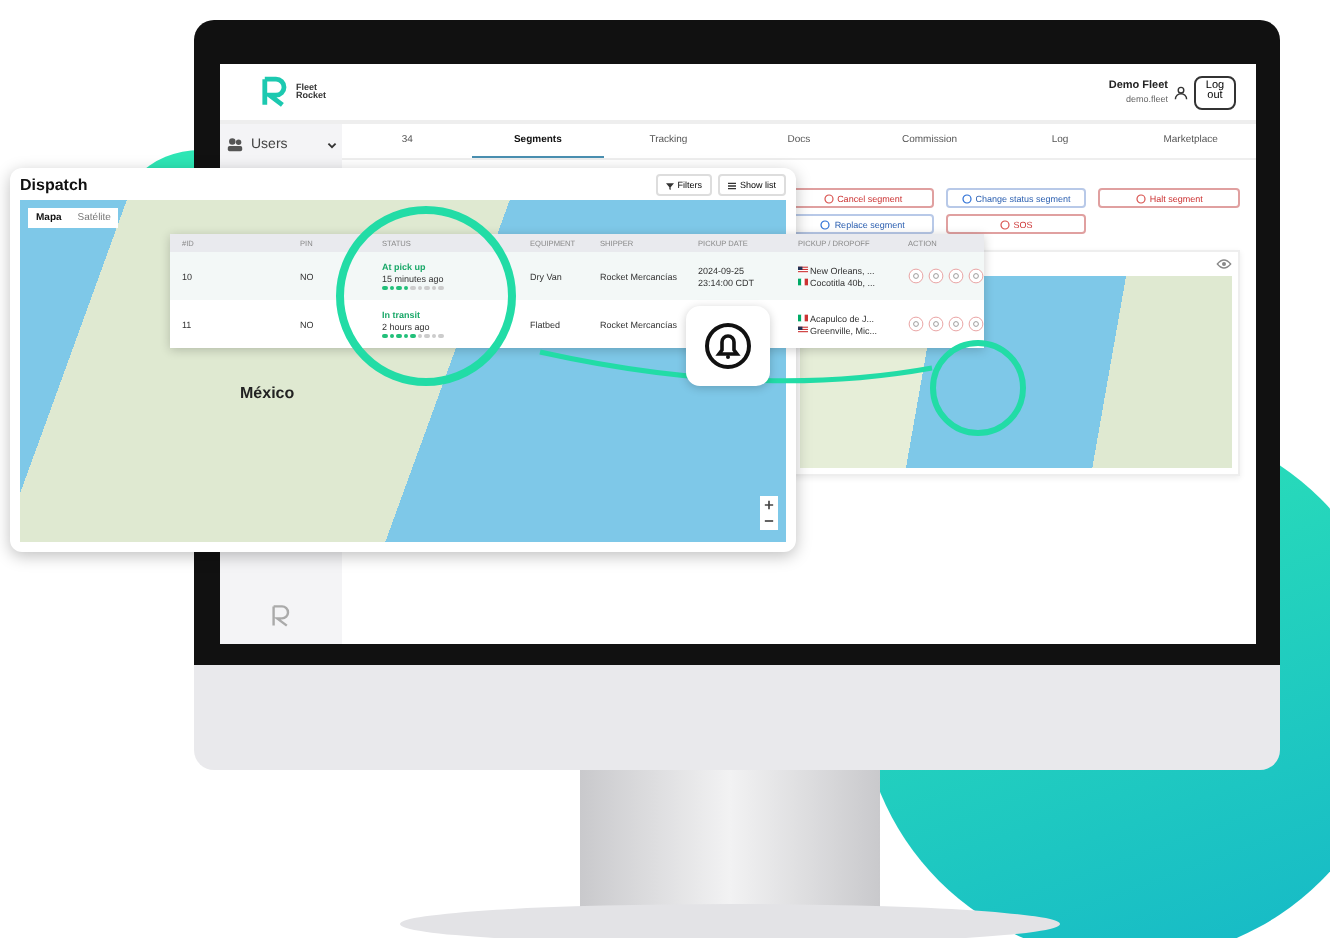 This screenshot has width=1330, height=938. I want to click on notification-button, so click(728, 346).